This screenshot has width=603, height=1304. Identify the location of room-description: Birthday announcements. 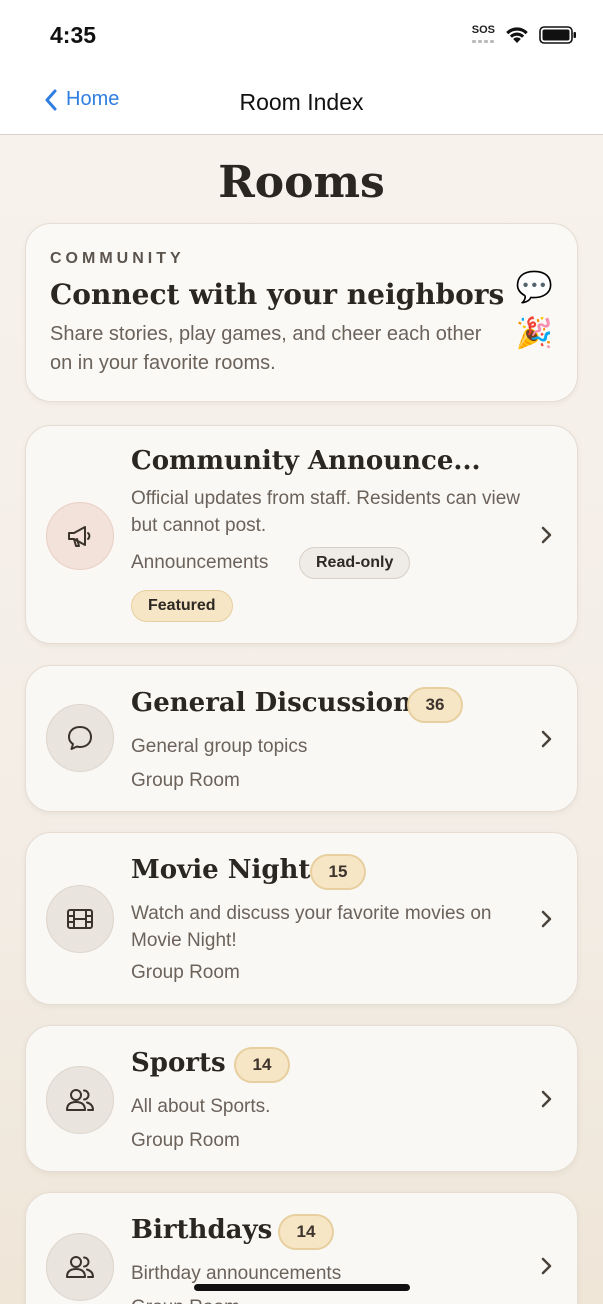
(236, 1273).